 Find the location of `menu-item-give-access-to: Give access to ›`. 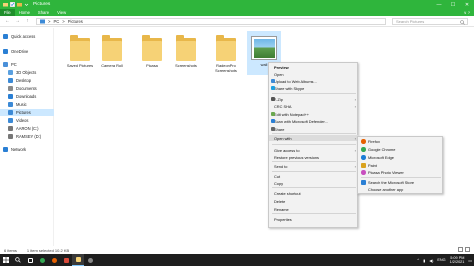

menu-item-give-access-to: Give access to › is located at coordinates (314, 150).